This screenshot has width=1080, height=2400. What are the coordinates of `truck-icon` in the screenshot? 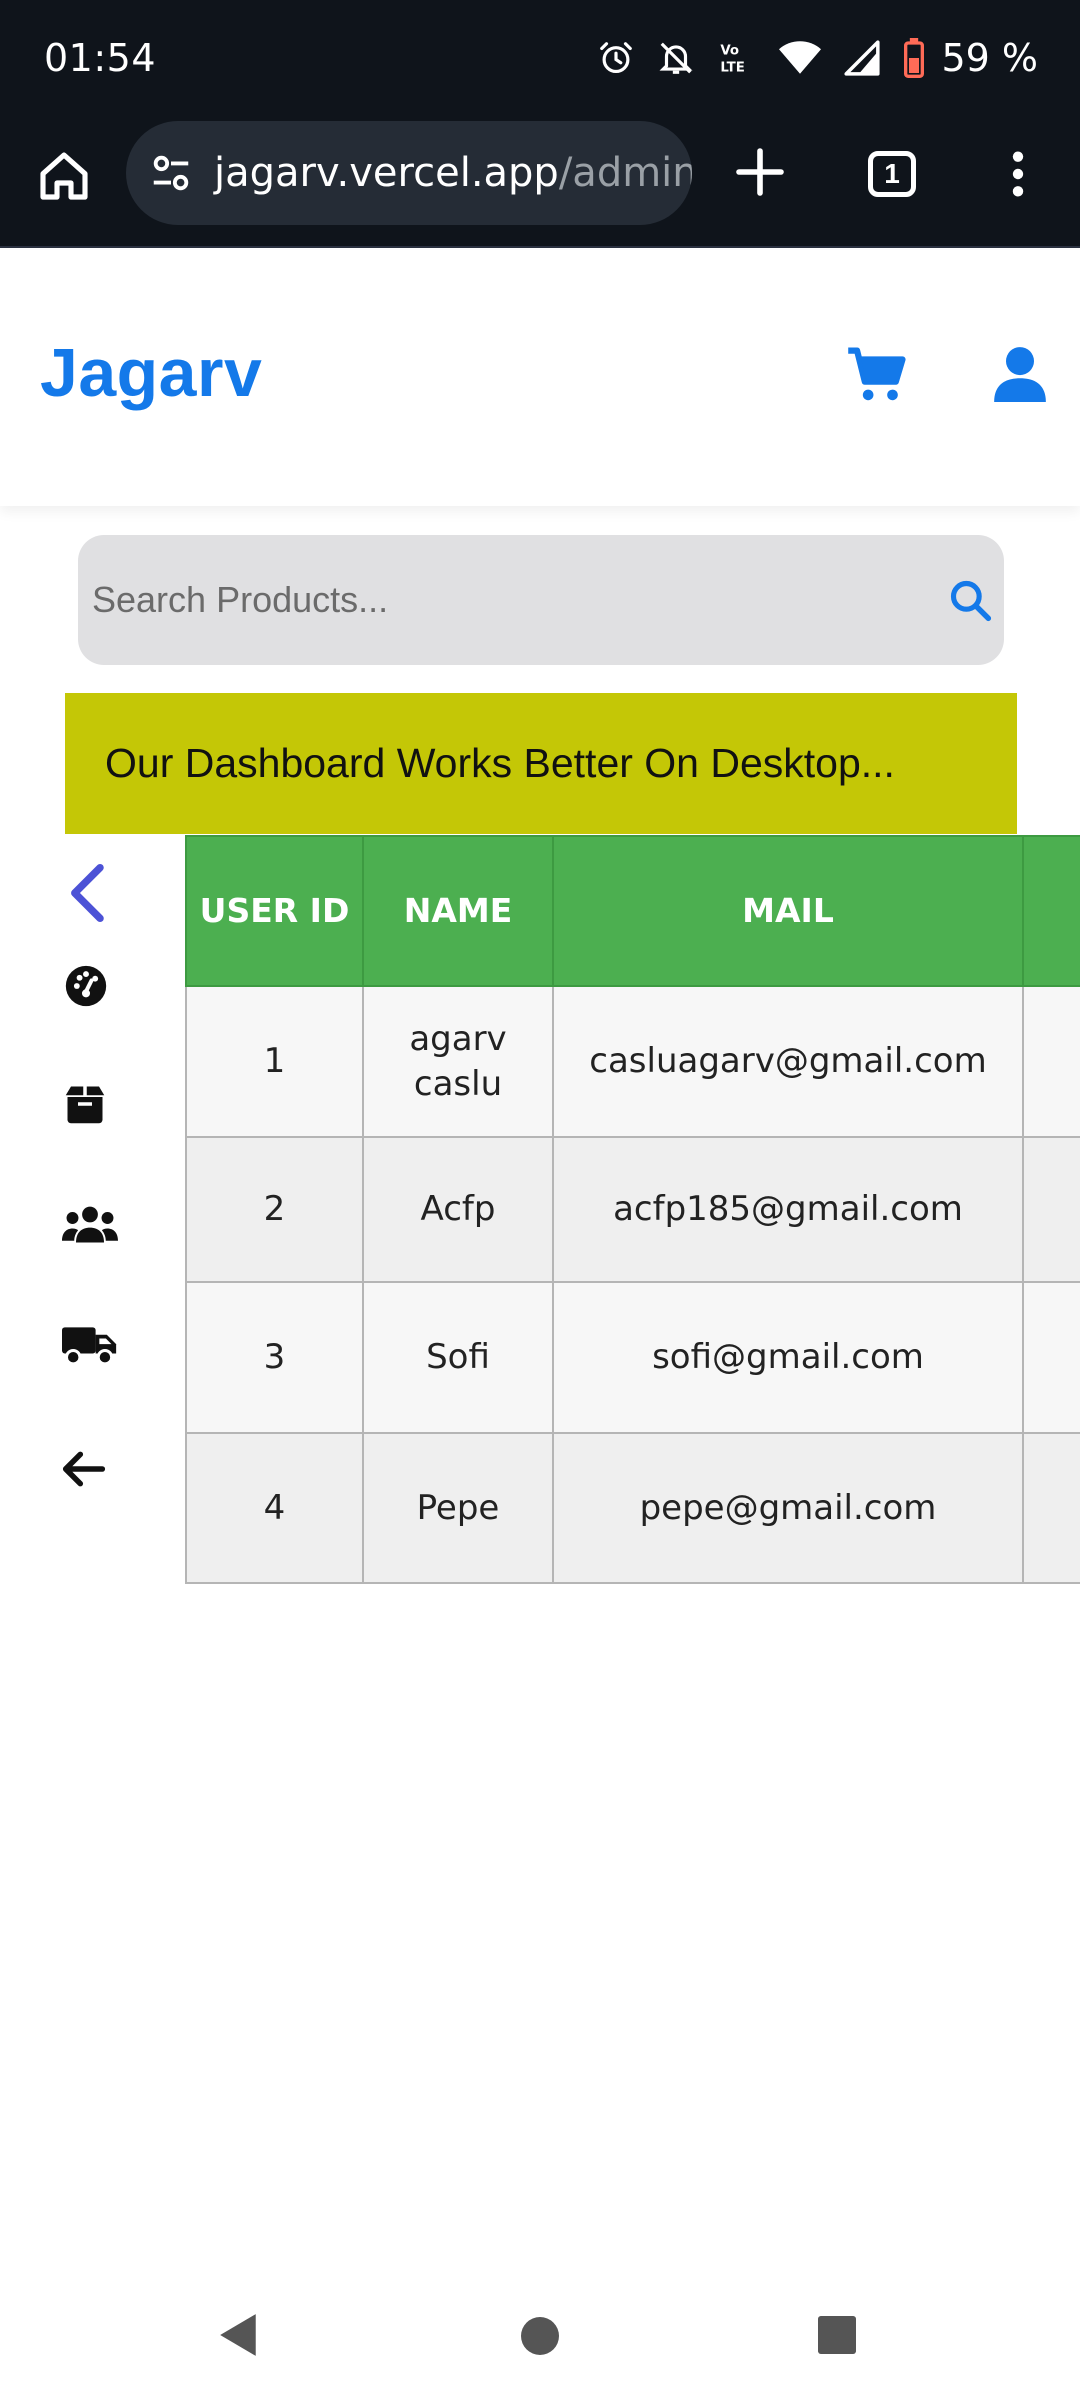 It's located at (90, 1348).